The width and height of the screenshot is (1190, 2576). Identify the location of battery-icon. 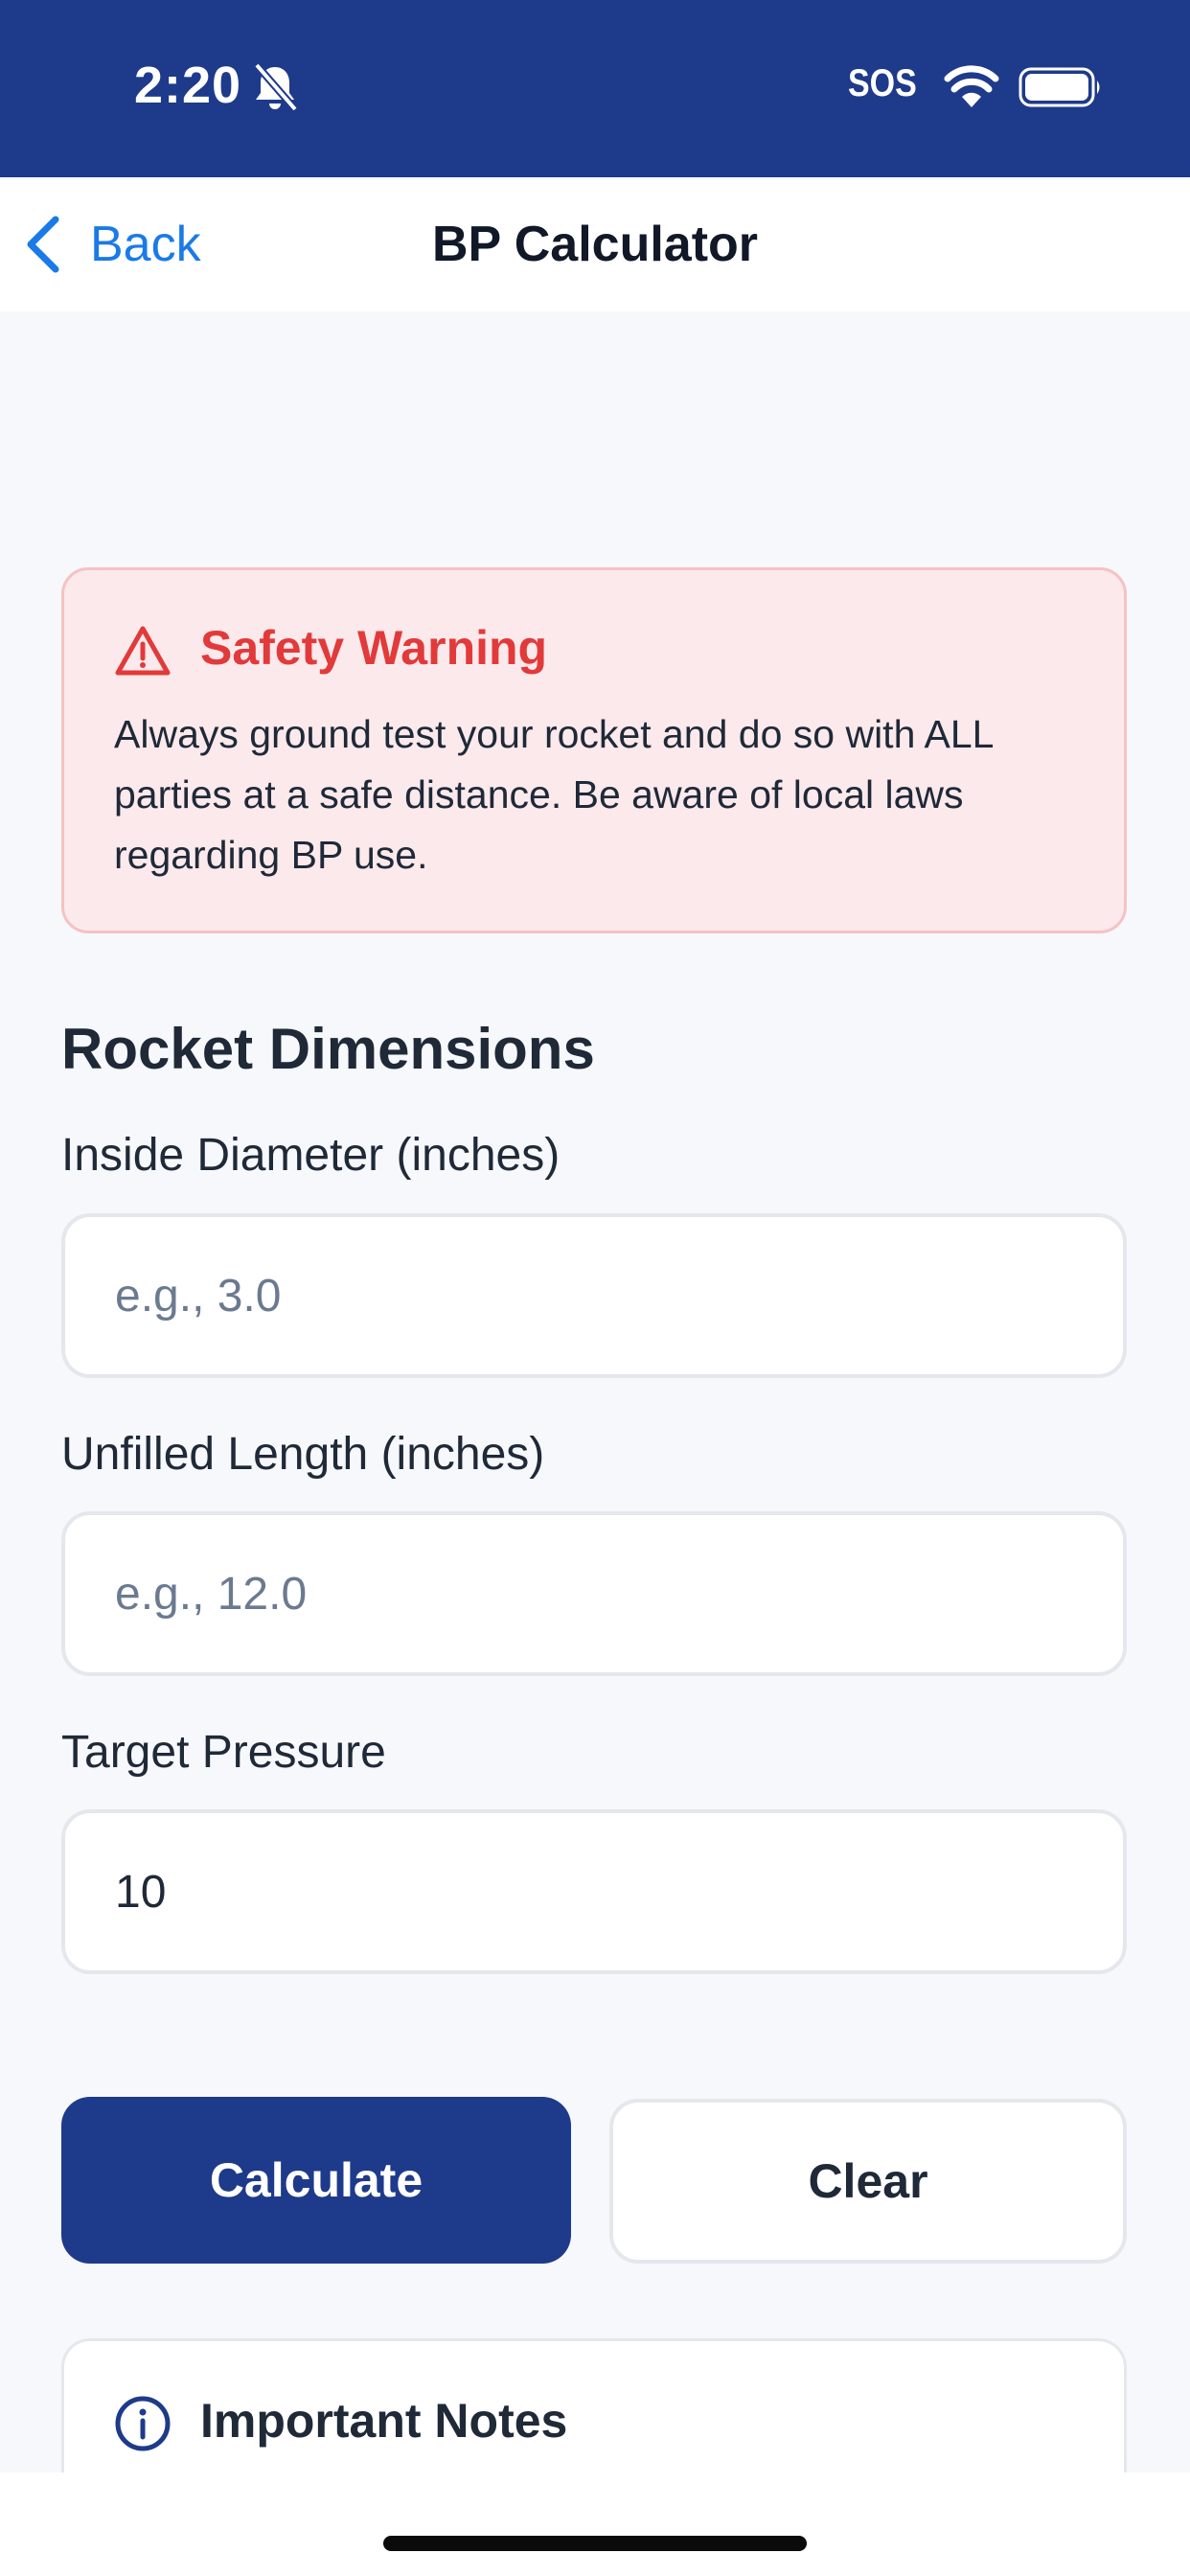
(1059, 87).